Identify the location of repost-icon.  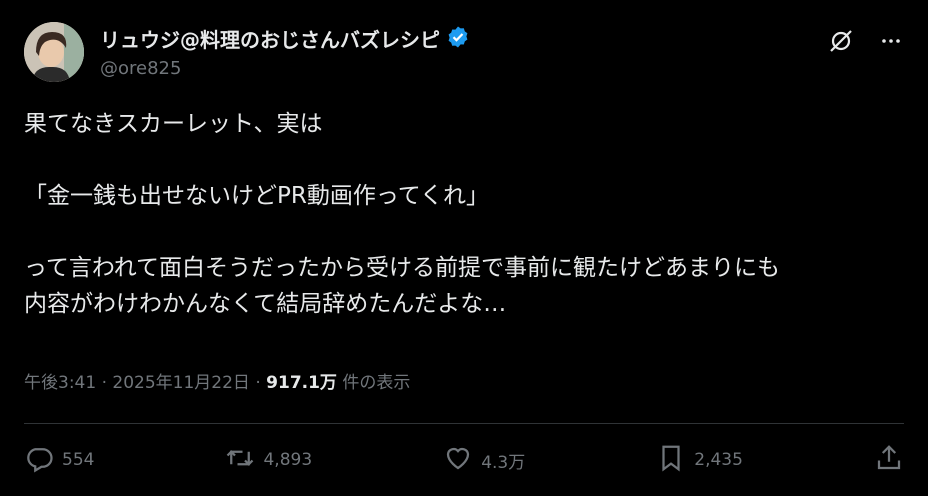
(240, 460).